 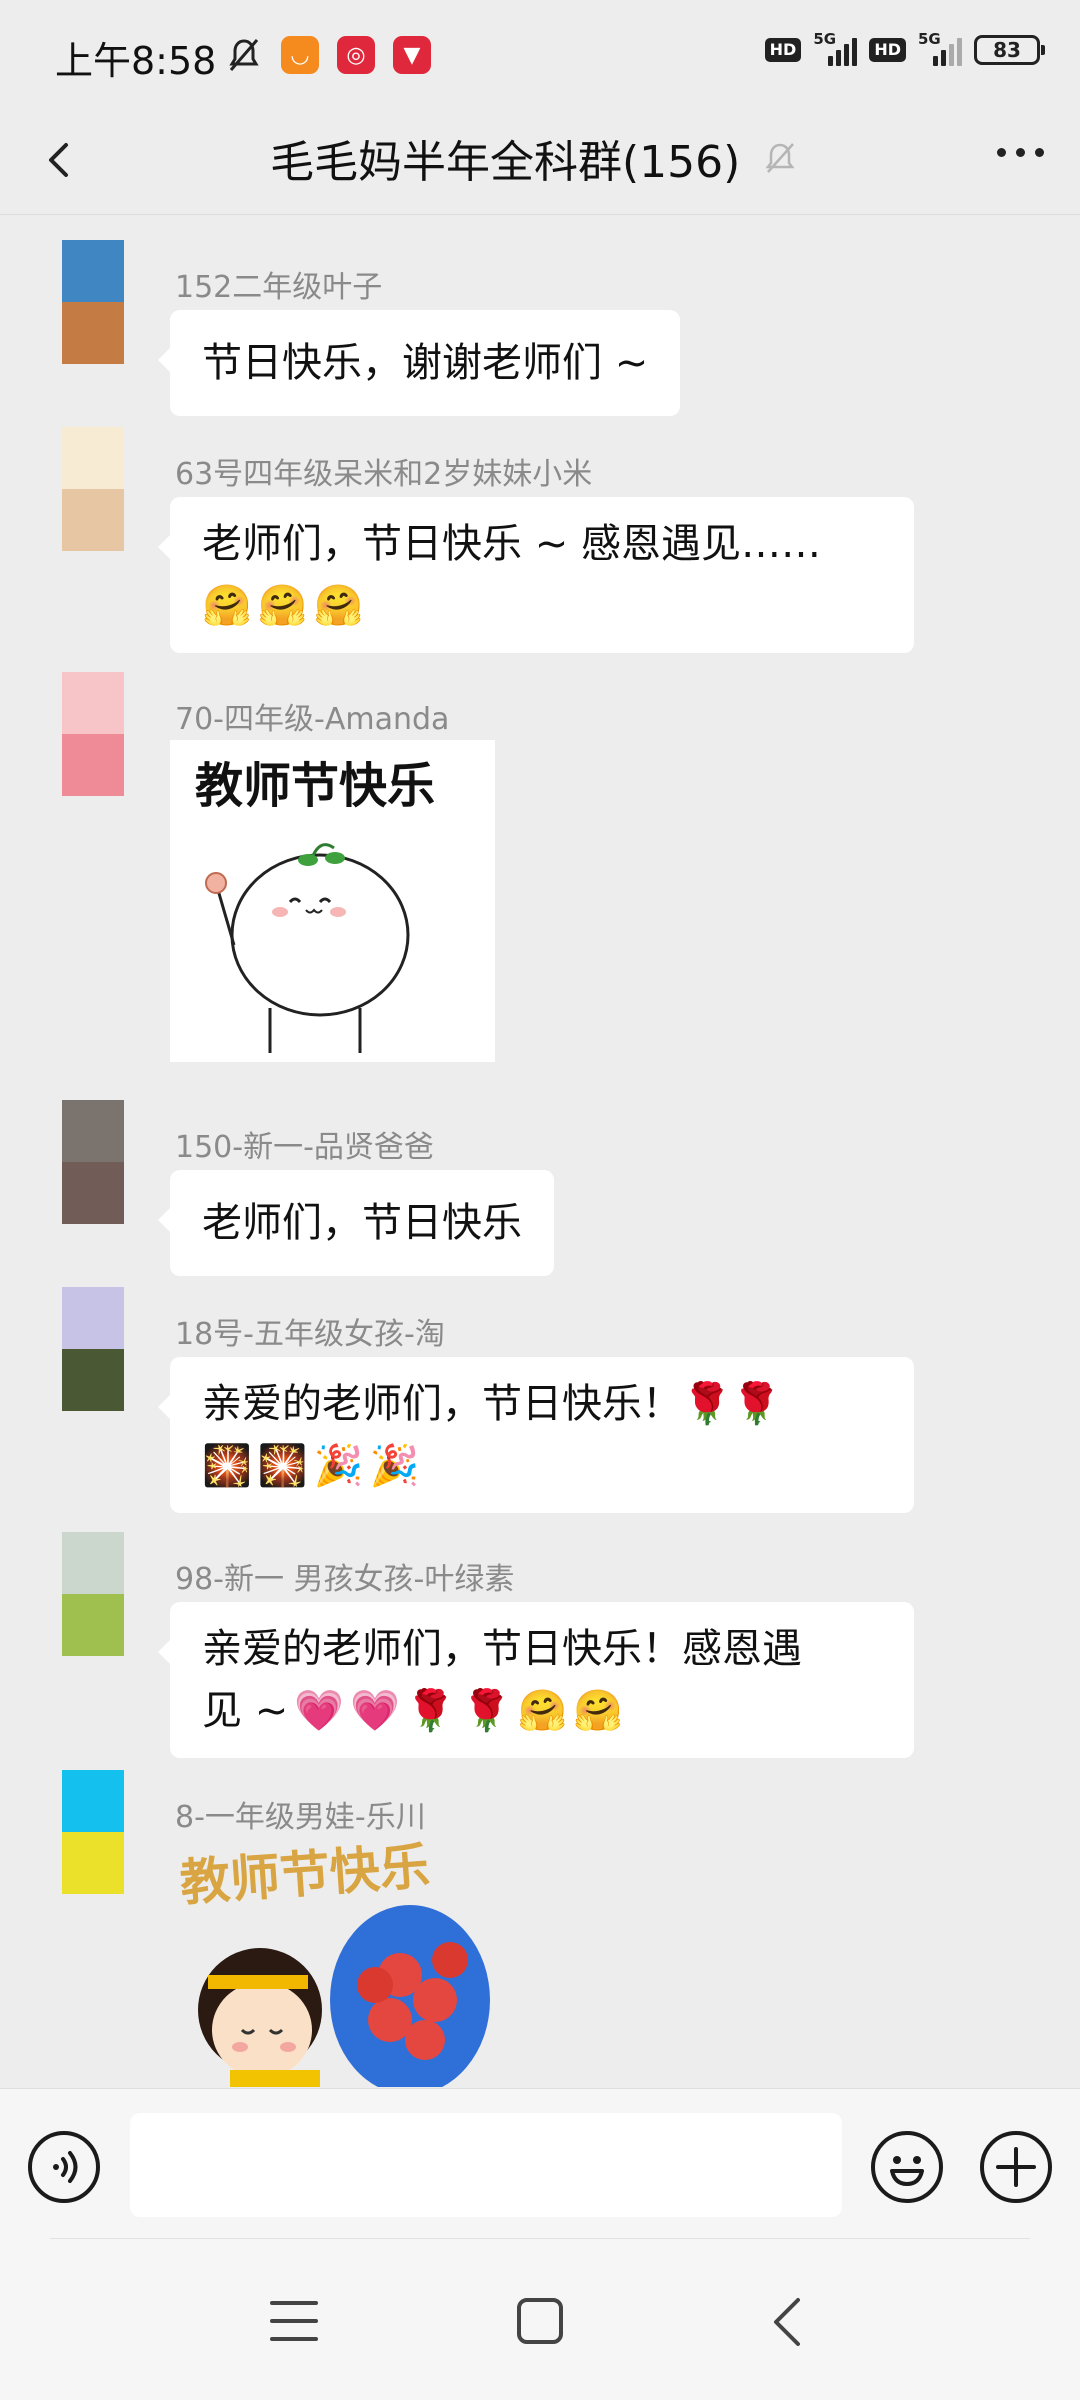 I want to click on chat-title: 毛毛妈半年全科群(156), so click(x=505, y=158).